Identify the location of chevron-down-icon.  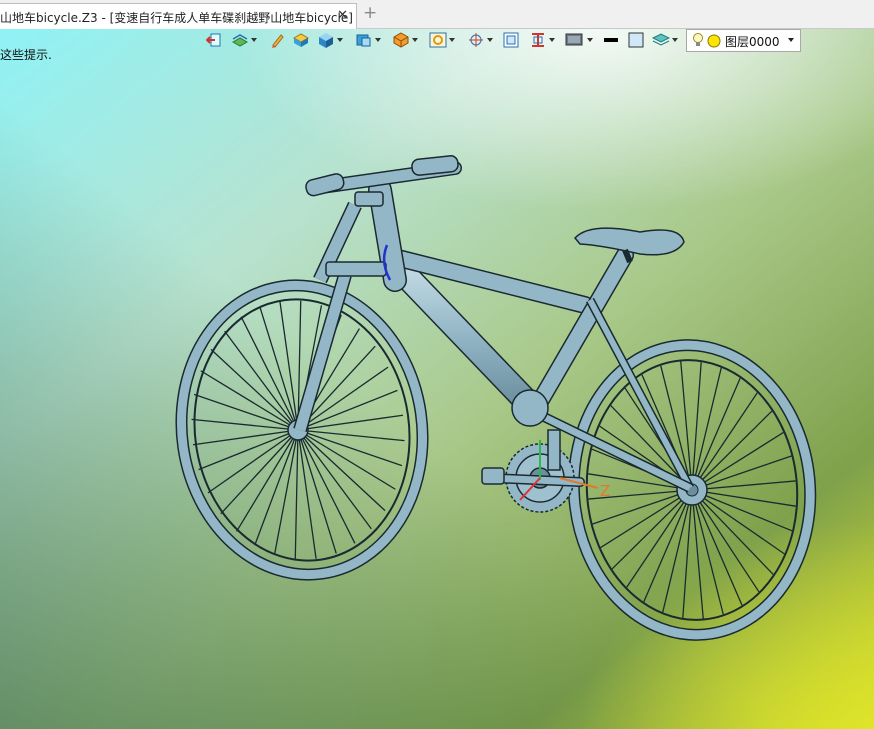
(791, 40).